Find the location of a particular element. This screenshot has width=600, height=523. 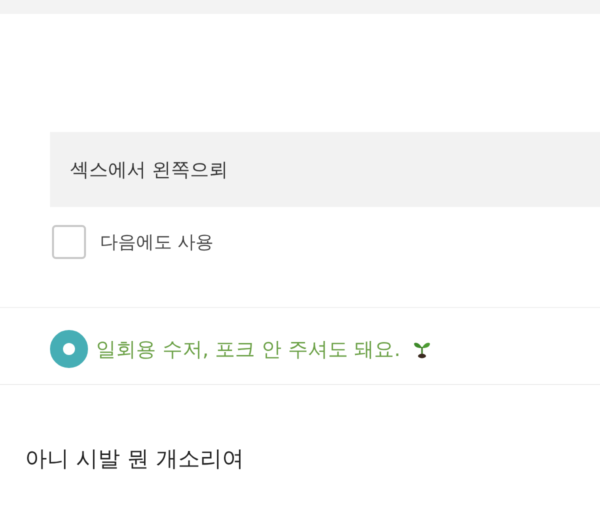

request-field: 섹스에서 왼쪽으뢰 is located at coordinates (325, 169).